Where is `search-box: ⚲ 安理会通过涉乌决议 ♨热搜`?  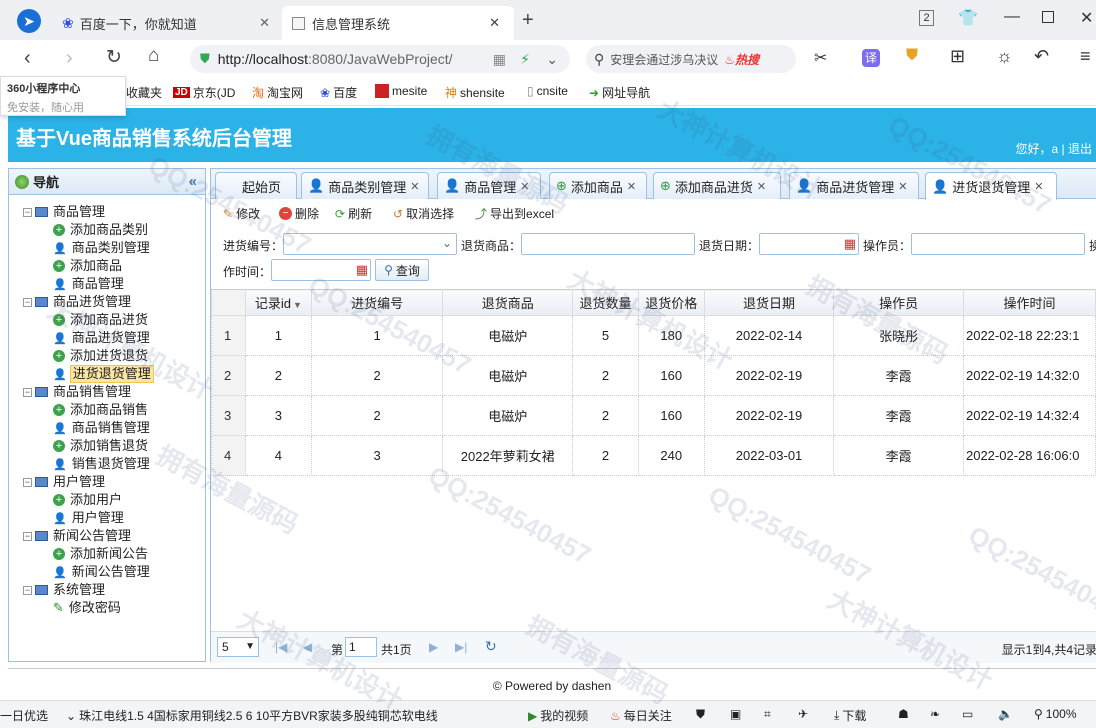 search-box: ⚲ 安理会通过涉乌决议 ♨热搜 is located at coordinates (691, 59).